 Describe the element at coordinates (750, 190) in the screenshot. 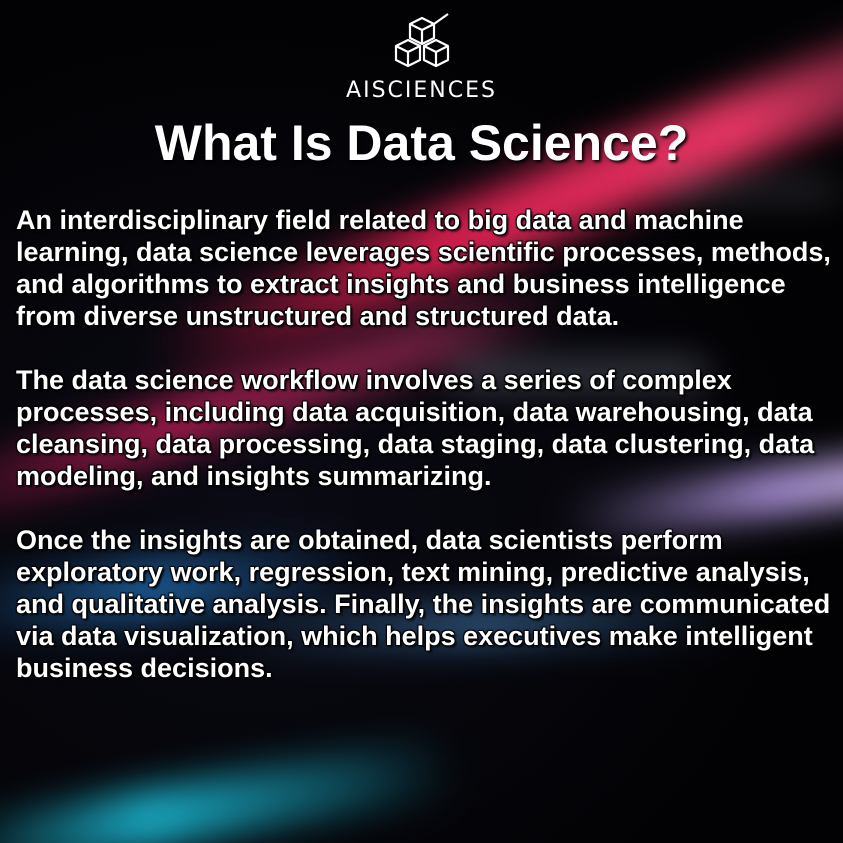

I see `grey-light-streak` at that location.